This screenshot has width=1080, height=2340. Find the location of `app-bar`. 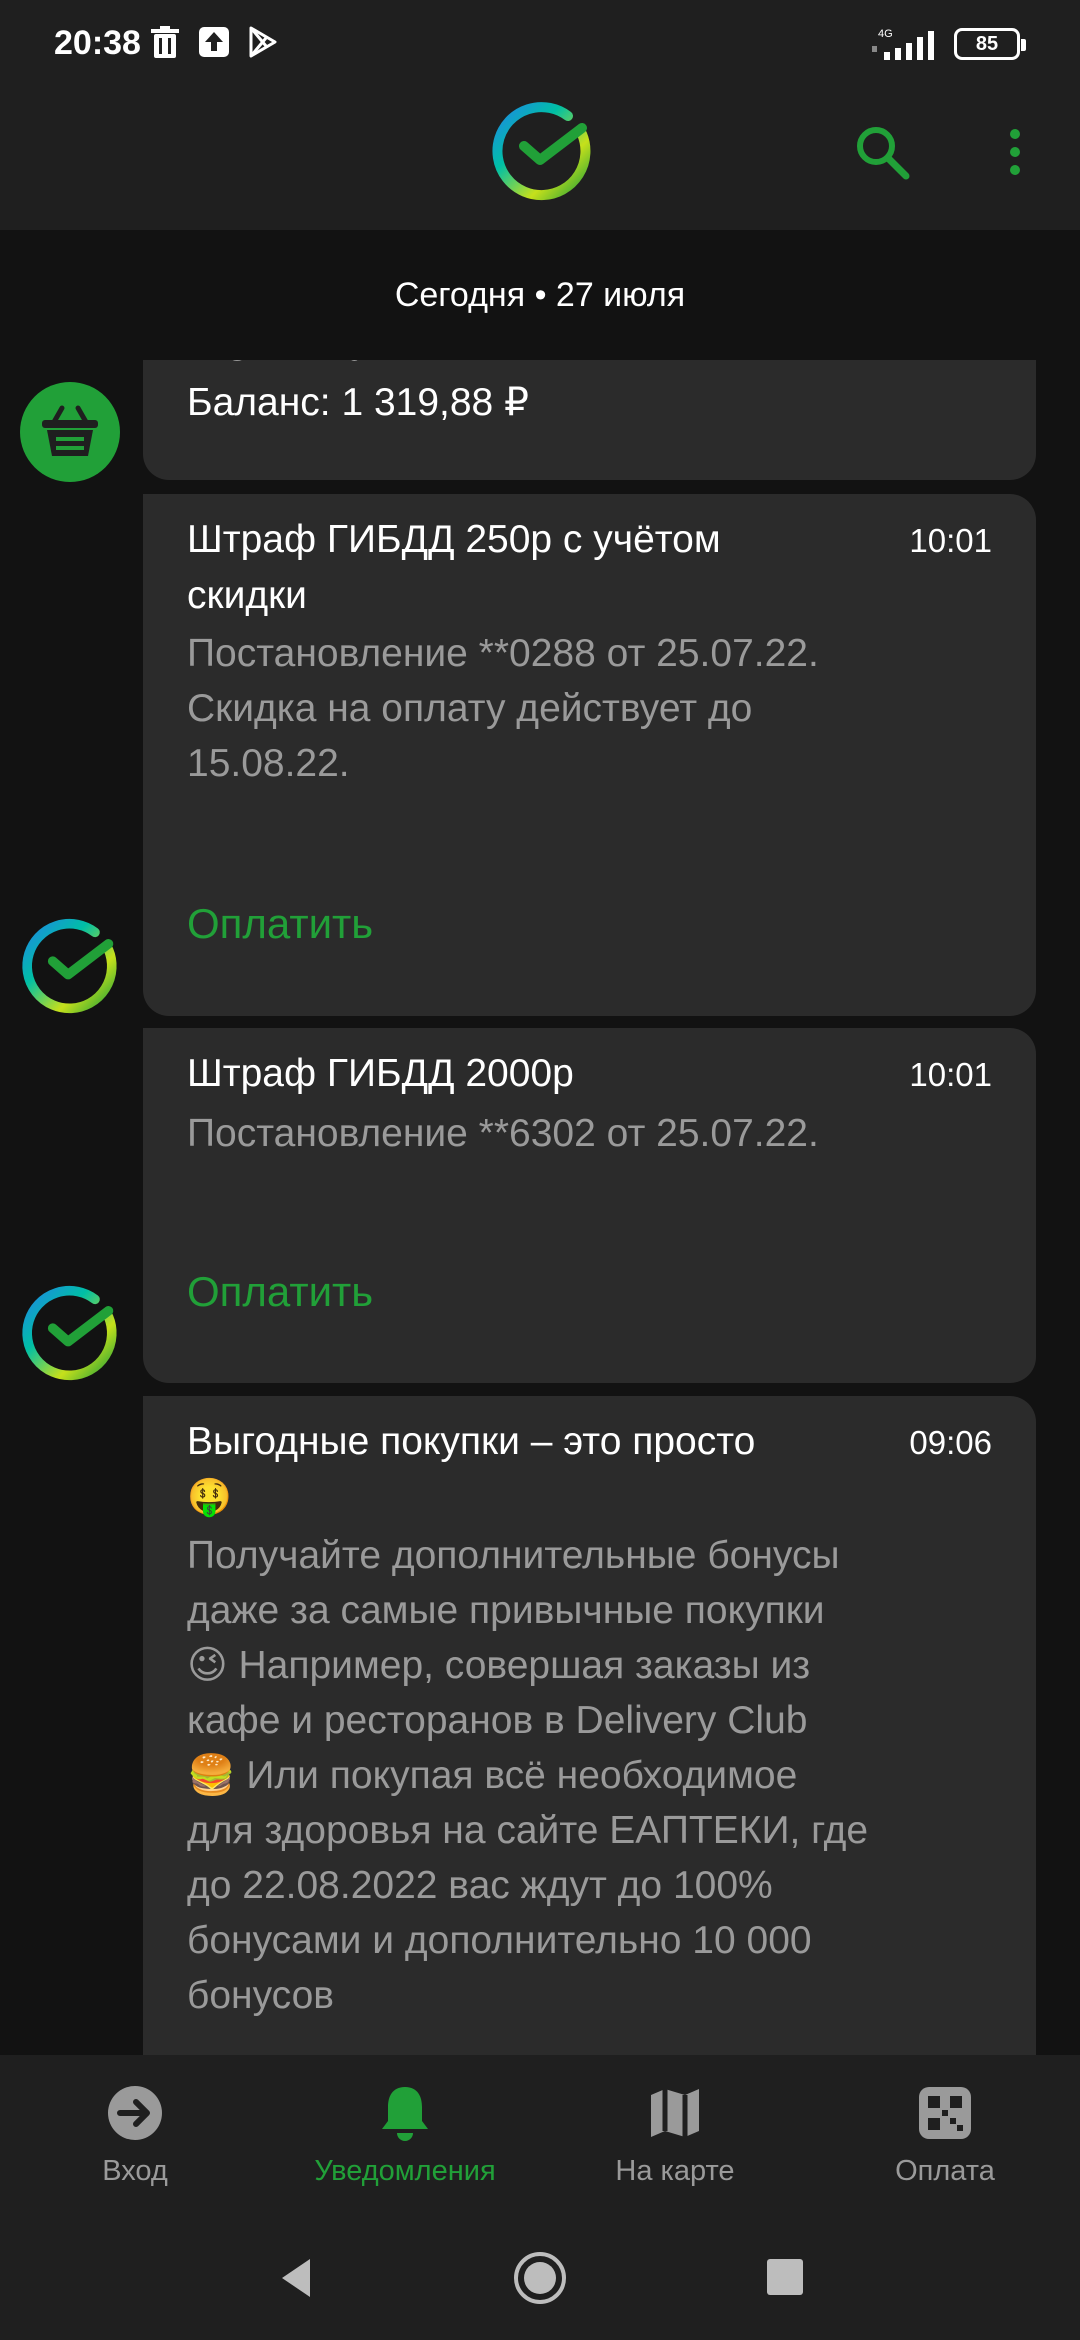

app-bar is located at coordinates (540, 160).